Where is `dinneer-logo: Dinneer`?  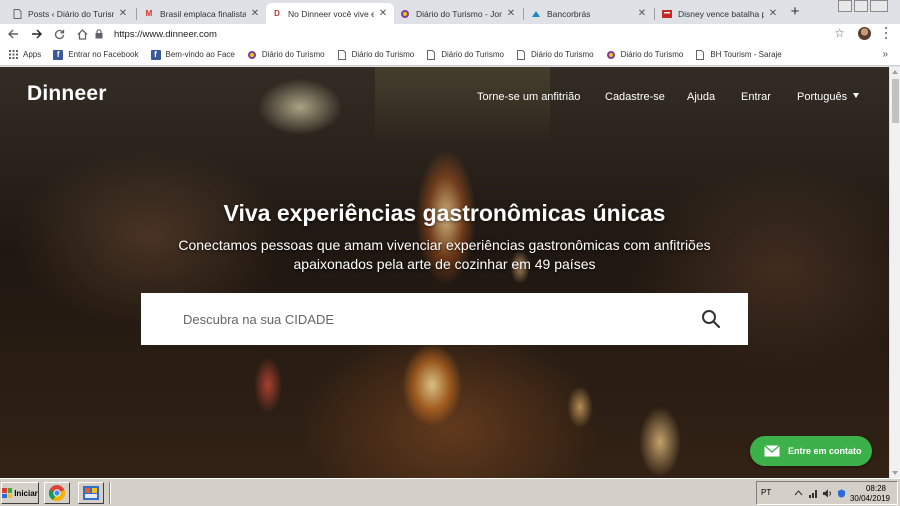
dinneer-logo: Dinneer is located at coordinates (67, 94).